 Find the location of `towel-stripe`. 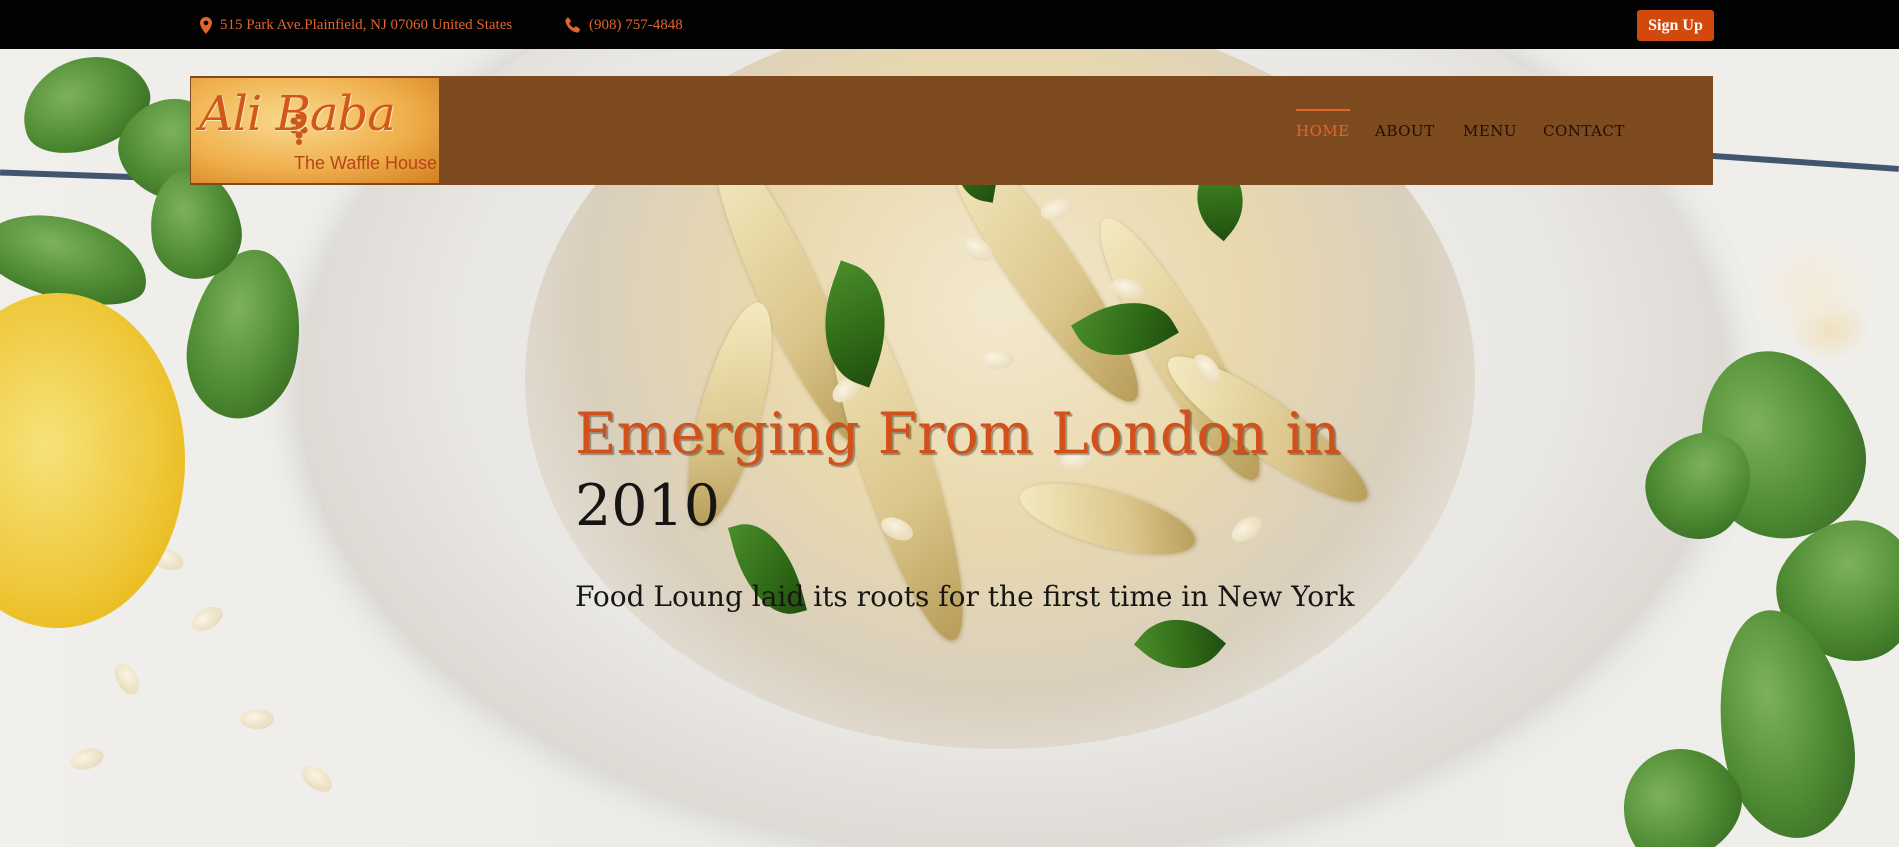

towel-stripe is located at coordinates (1799, 162).